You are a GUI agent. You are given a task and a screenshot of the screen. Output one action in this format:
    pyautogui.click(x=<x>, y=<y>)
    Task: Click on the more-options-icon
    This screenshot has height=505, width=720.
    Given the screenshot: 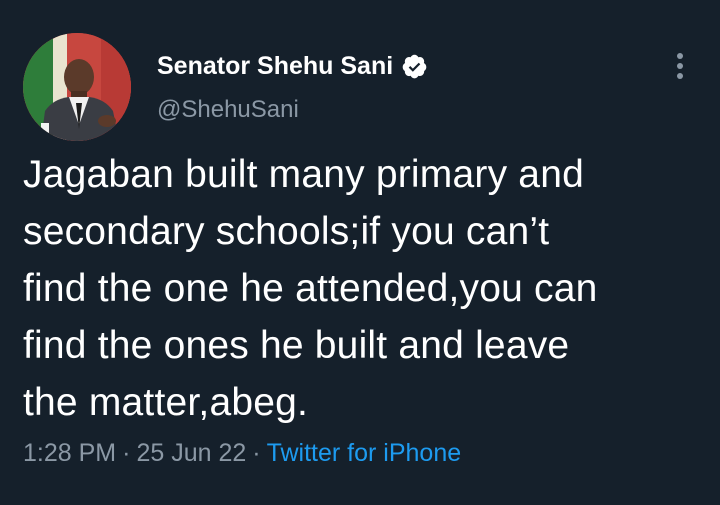 What is the action you would take?
    pyautogui.click(x=680, y=66)
    